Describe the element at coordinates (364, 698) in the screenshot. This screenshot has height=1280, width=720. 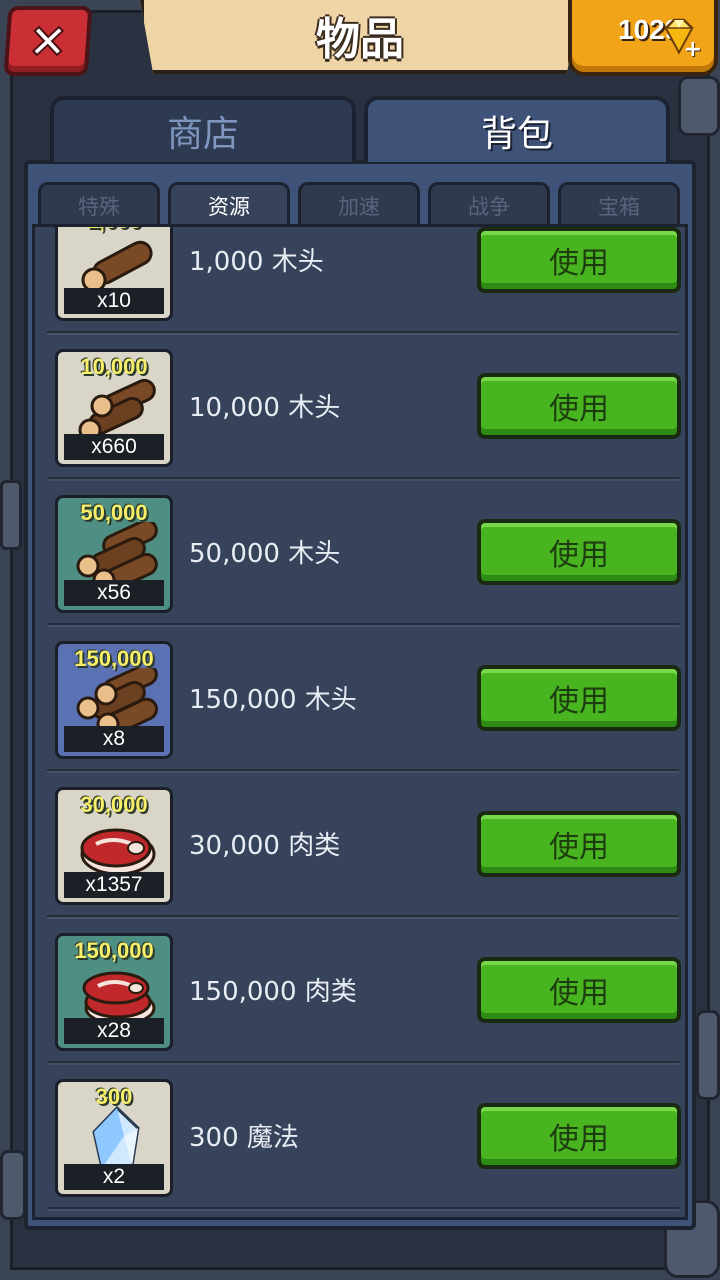
I see `list-item: 150,000 x8 150,000 木头 使用` at that location.